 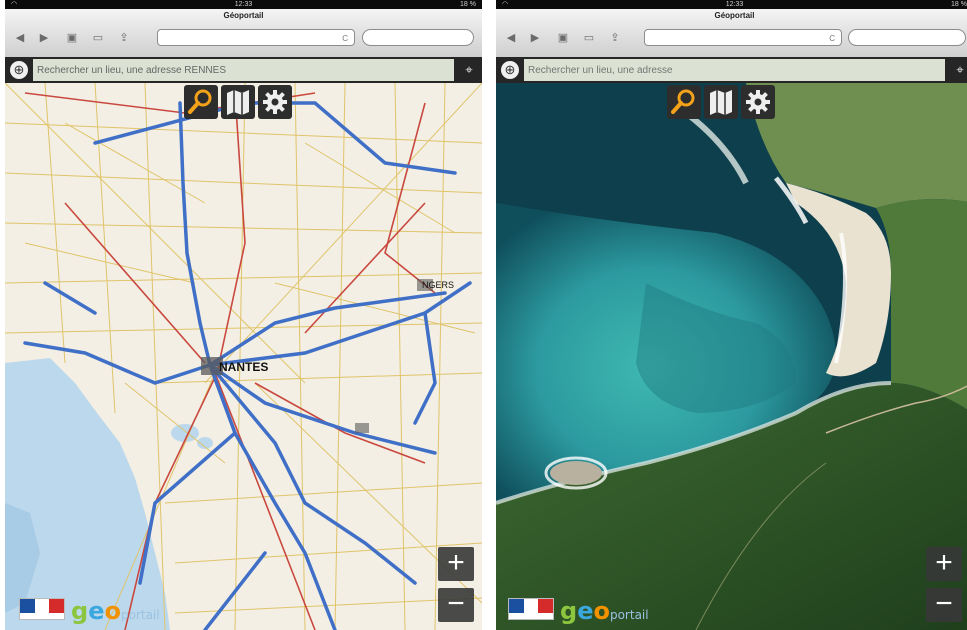 What do you see at coordinates (243, 367) in the screenshot?
I see `map-label-nantes: NANTES` at bounding box center [243, 367].